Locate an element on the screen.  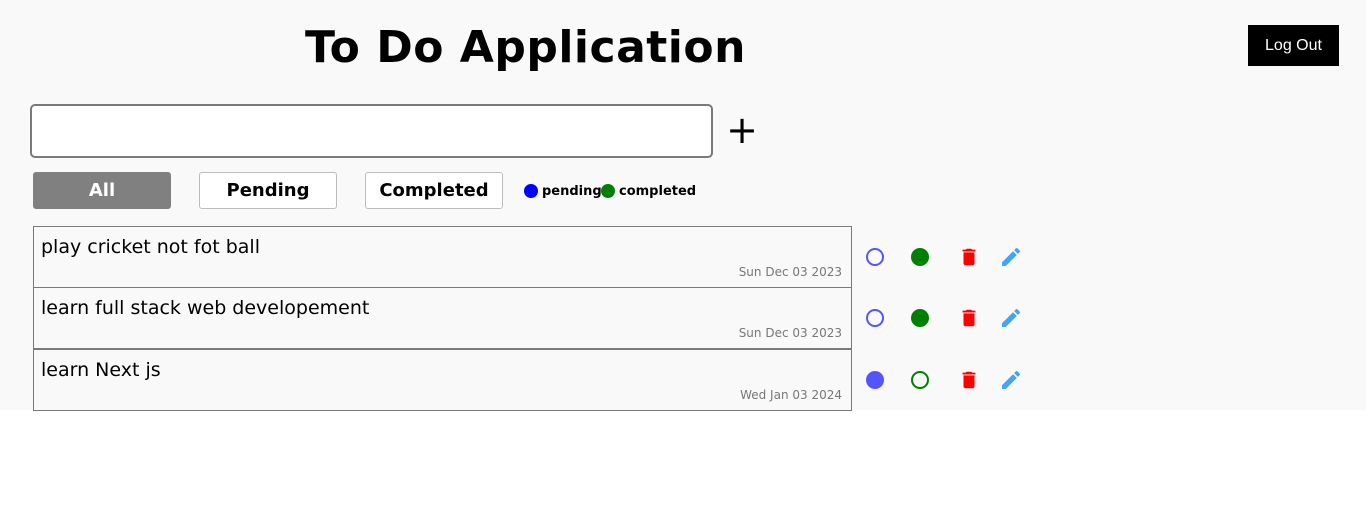
task-text: play cricket not fot ball is located at coordinates (150, 247).